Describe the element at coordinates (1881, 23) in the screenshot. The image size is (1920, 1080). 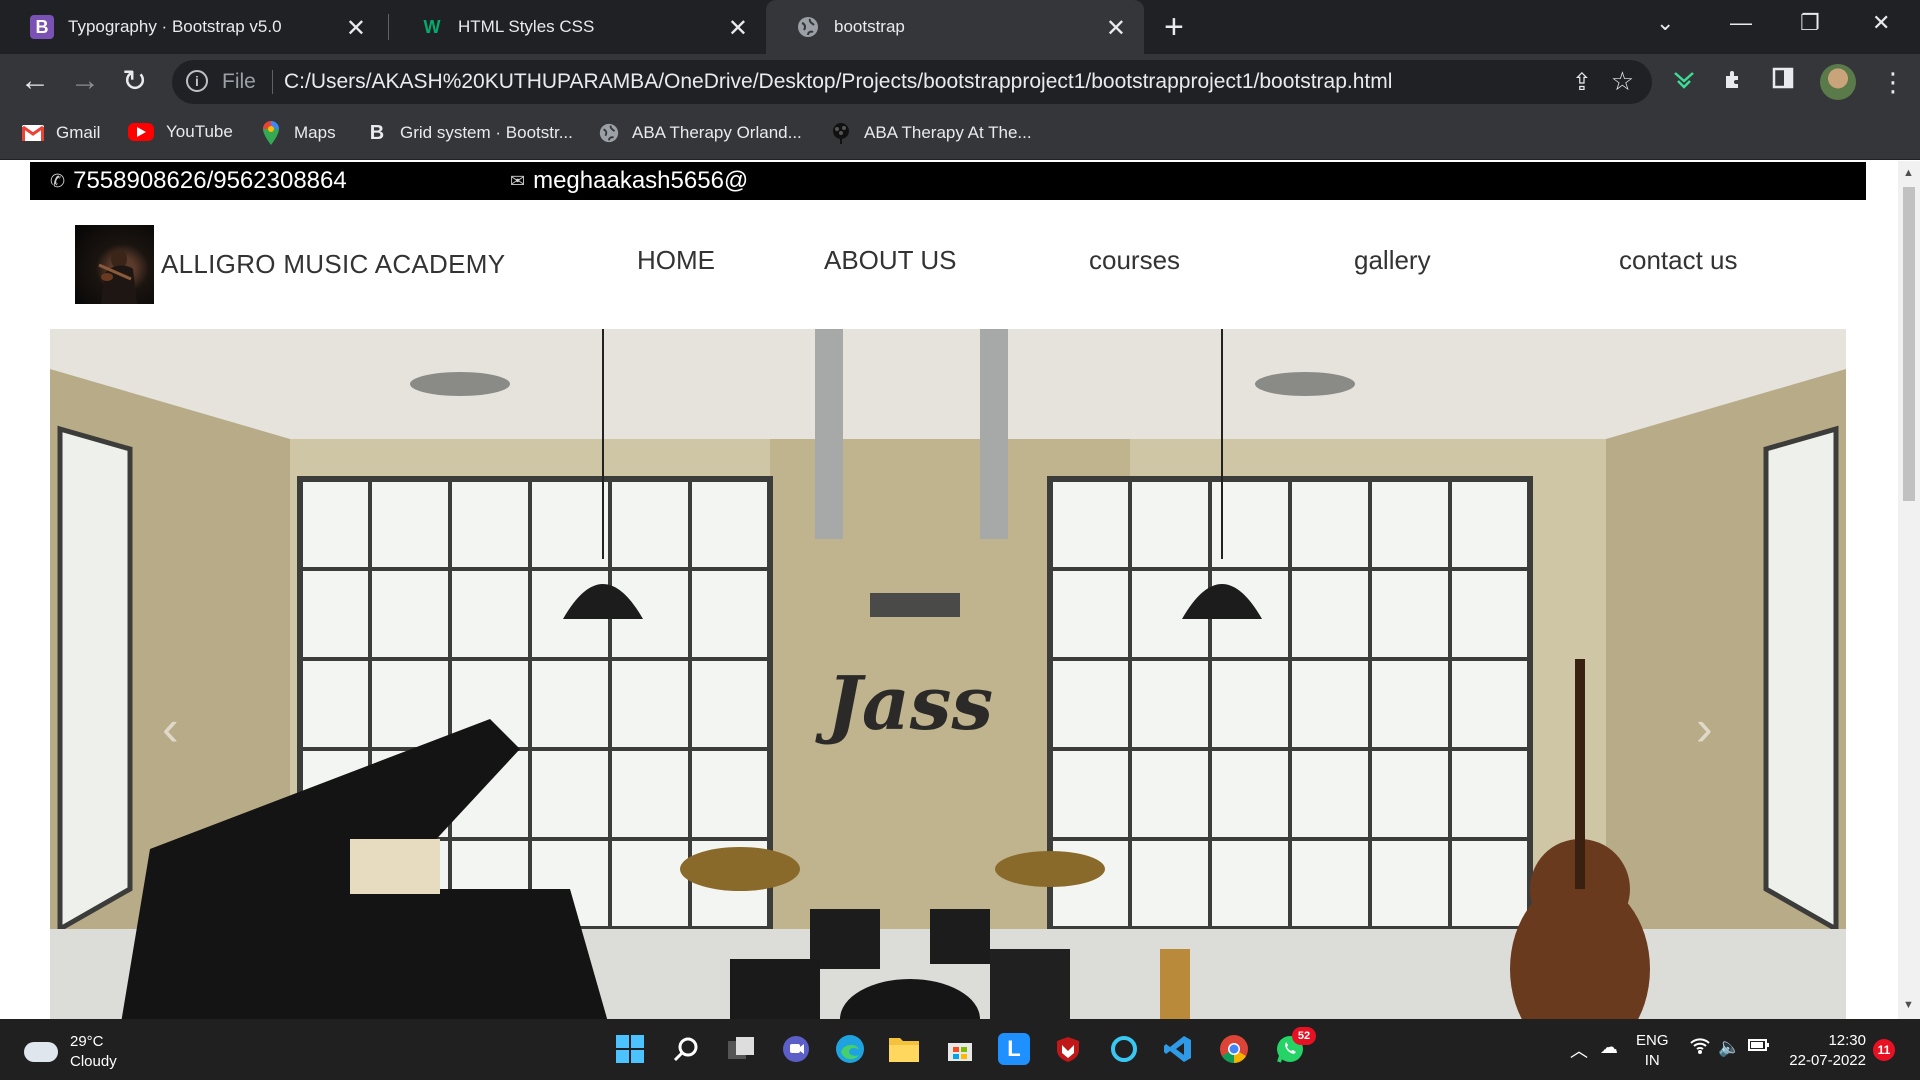
I see `close-window-icon: ✕` at that location.